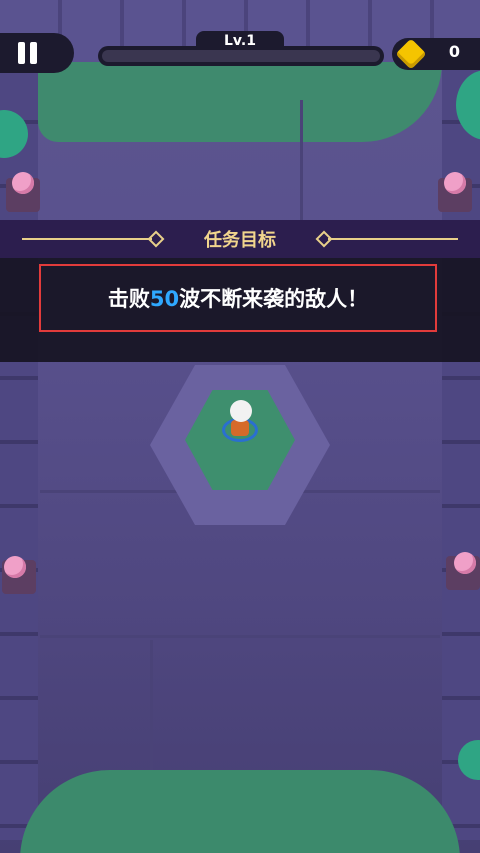  What do you see at coordinates (164, 299) in the screenshot?
I see `wave-count: 50` at bounding box center [164, 299].